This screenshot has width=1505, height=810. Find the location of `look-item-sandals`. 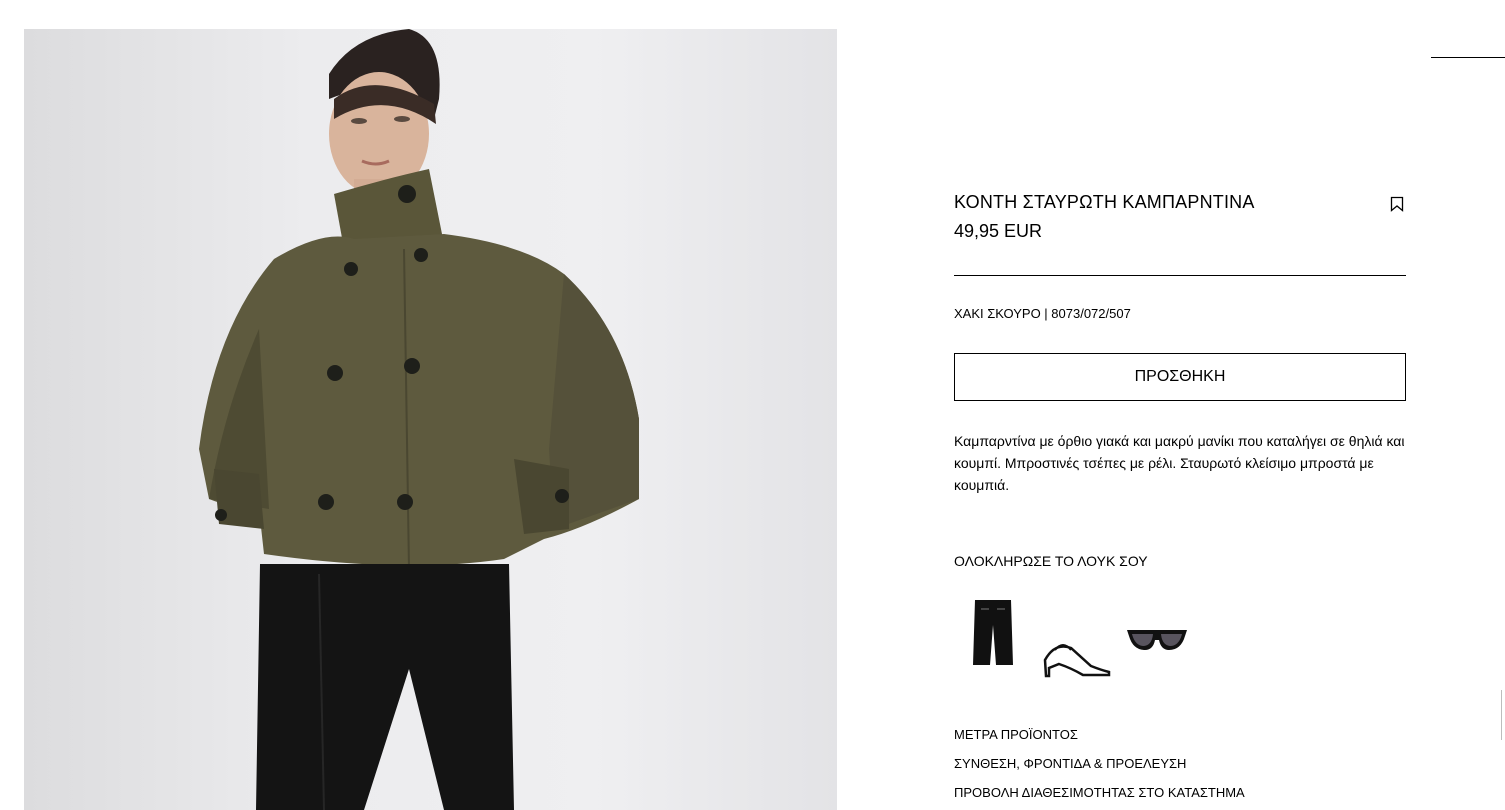

look-item-sandals is located at coordinates (1076, 658).